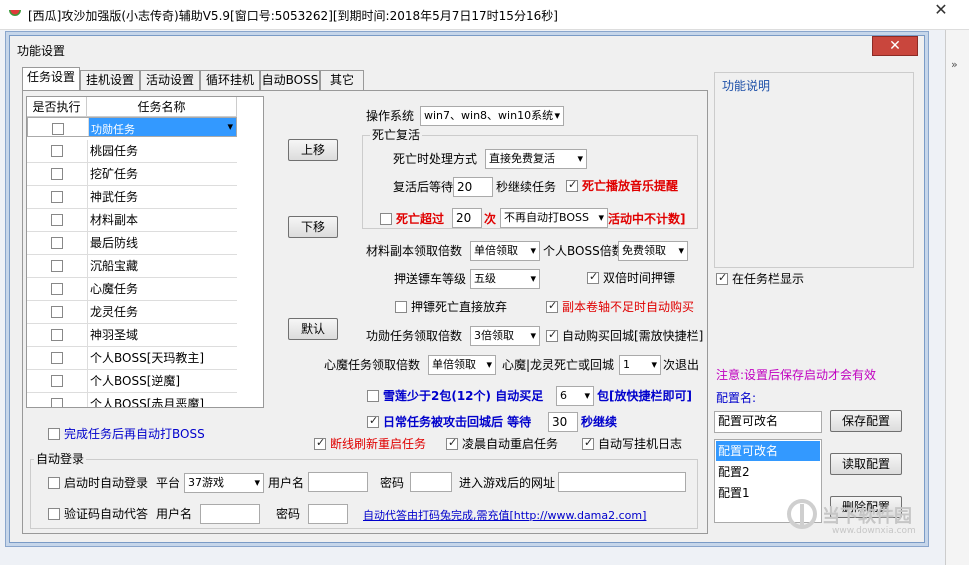 The width and height of the screenshot is (969, 565). I want to click on table-row: 神武任务, so click(132, 197).